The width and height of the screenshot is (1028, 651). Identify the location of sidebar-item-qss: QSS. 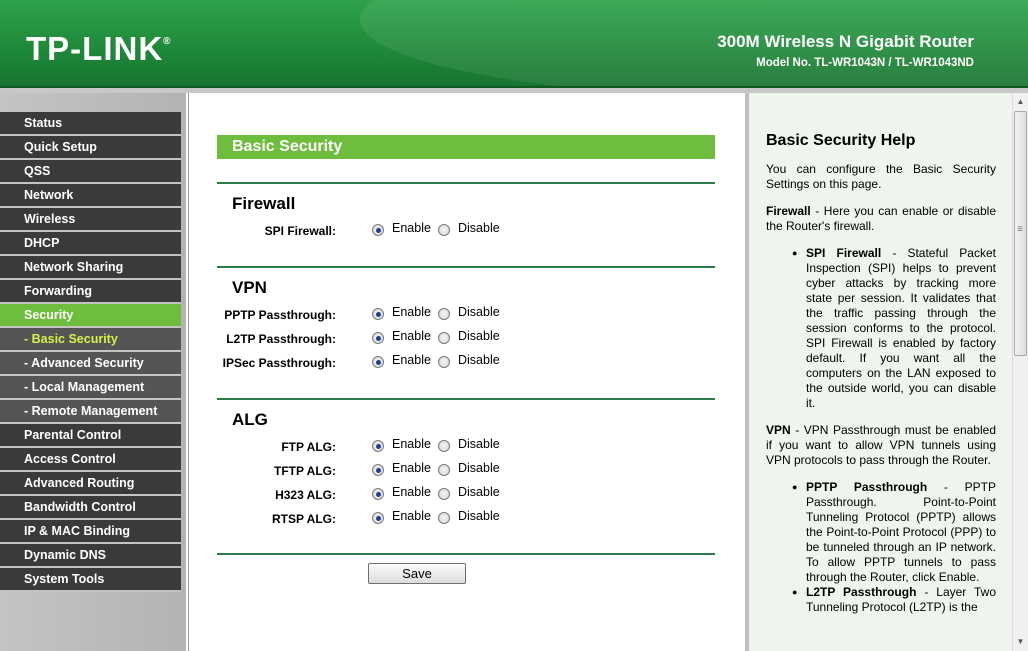
(90, 172).